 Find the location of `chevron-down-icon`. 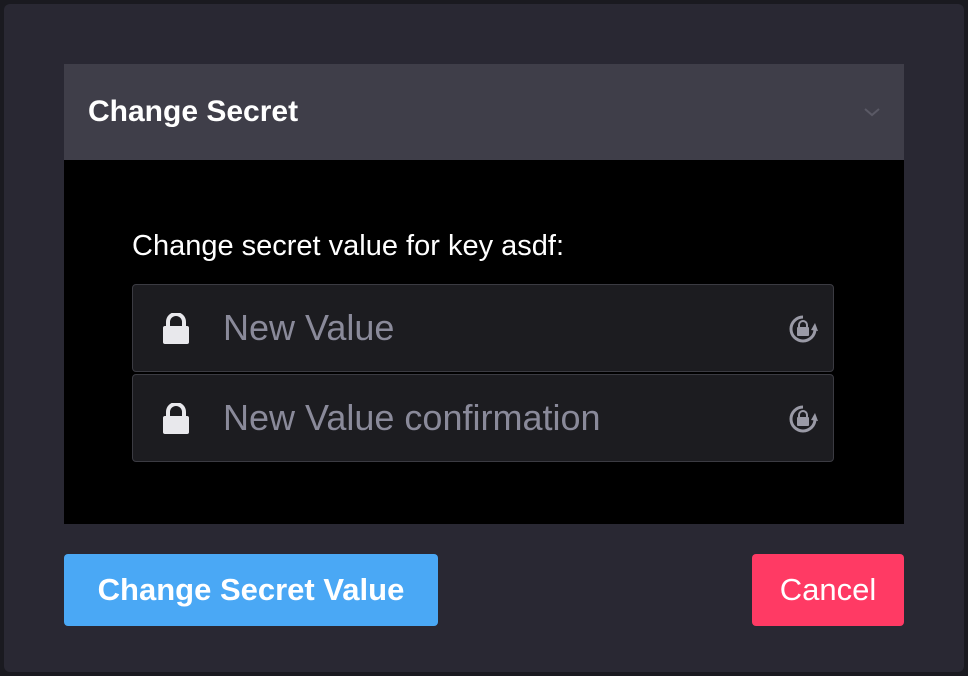

chevron-down-icon is located at coordinates (872, 112).